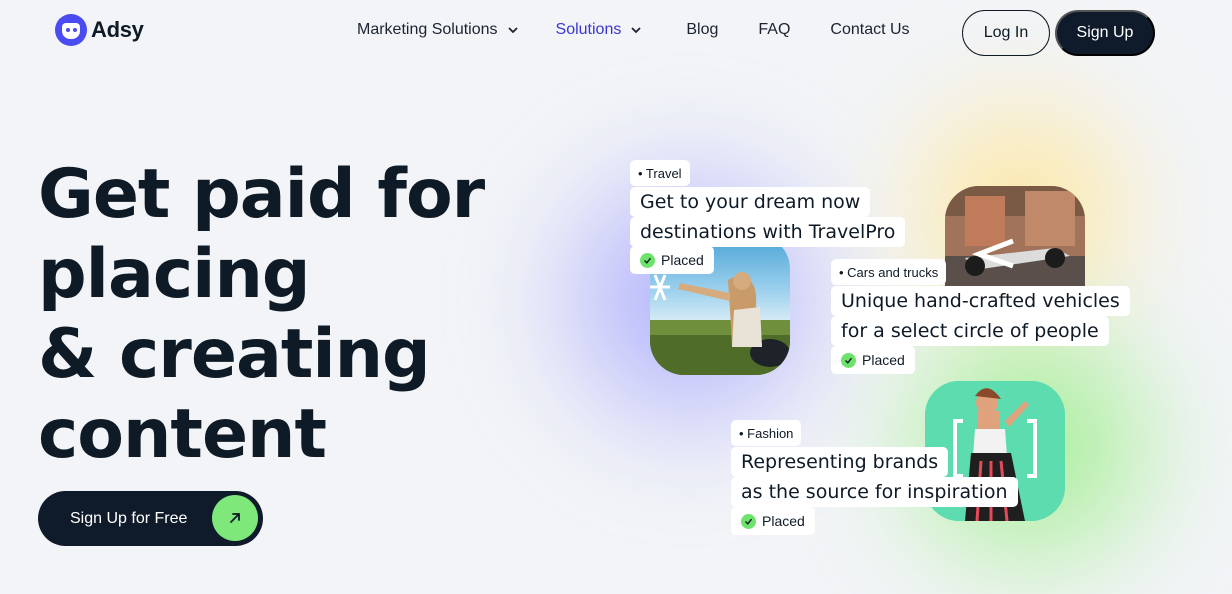 The height and width of the screenshot is (594, 1232). I want to click on cars-photo, so click(1015, 236).